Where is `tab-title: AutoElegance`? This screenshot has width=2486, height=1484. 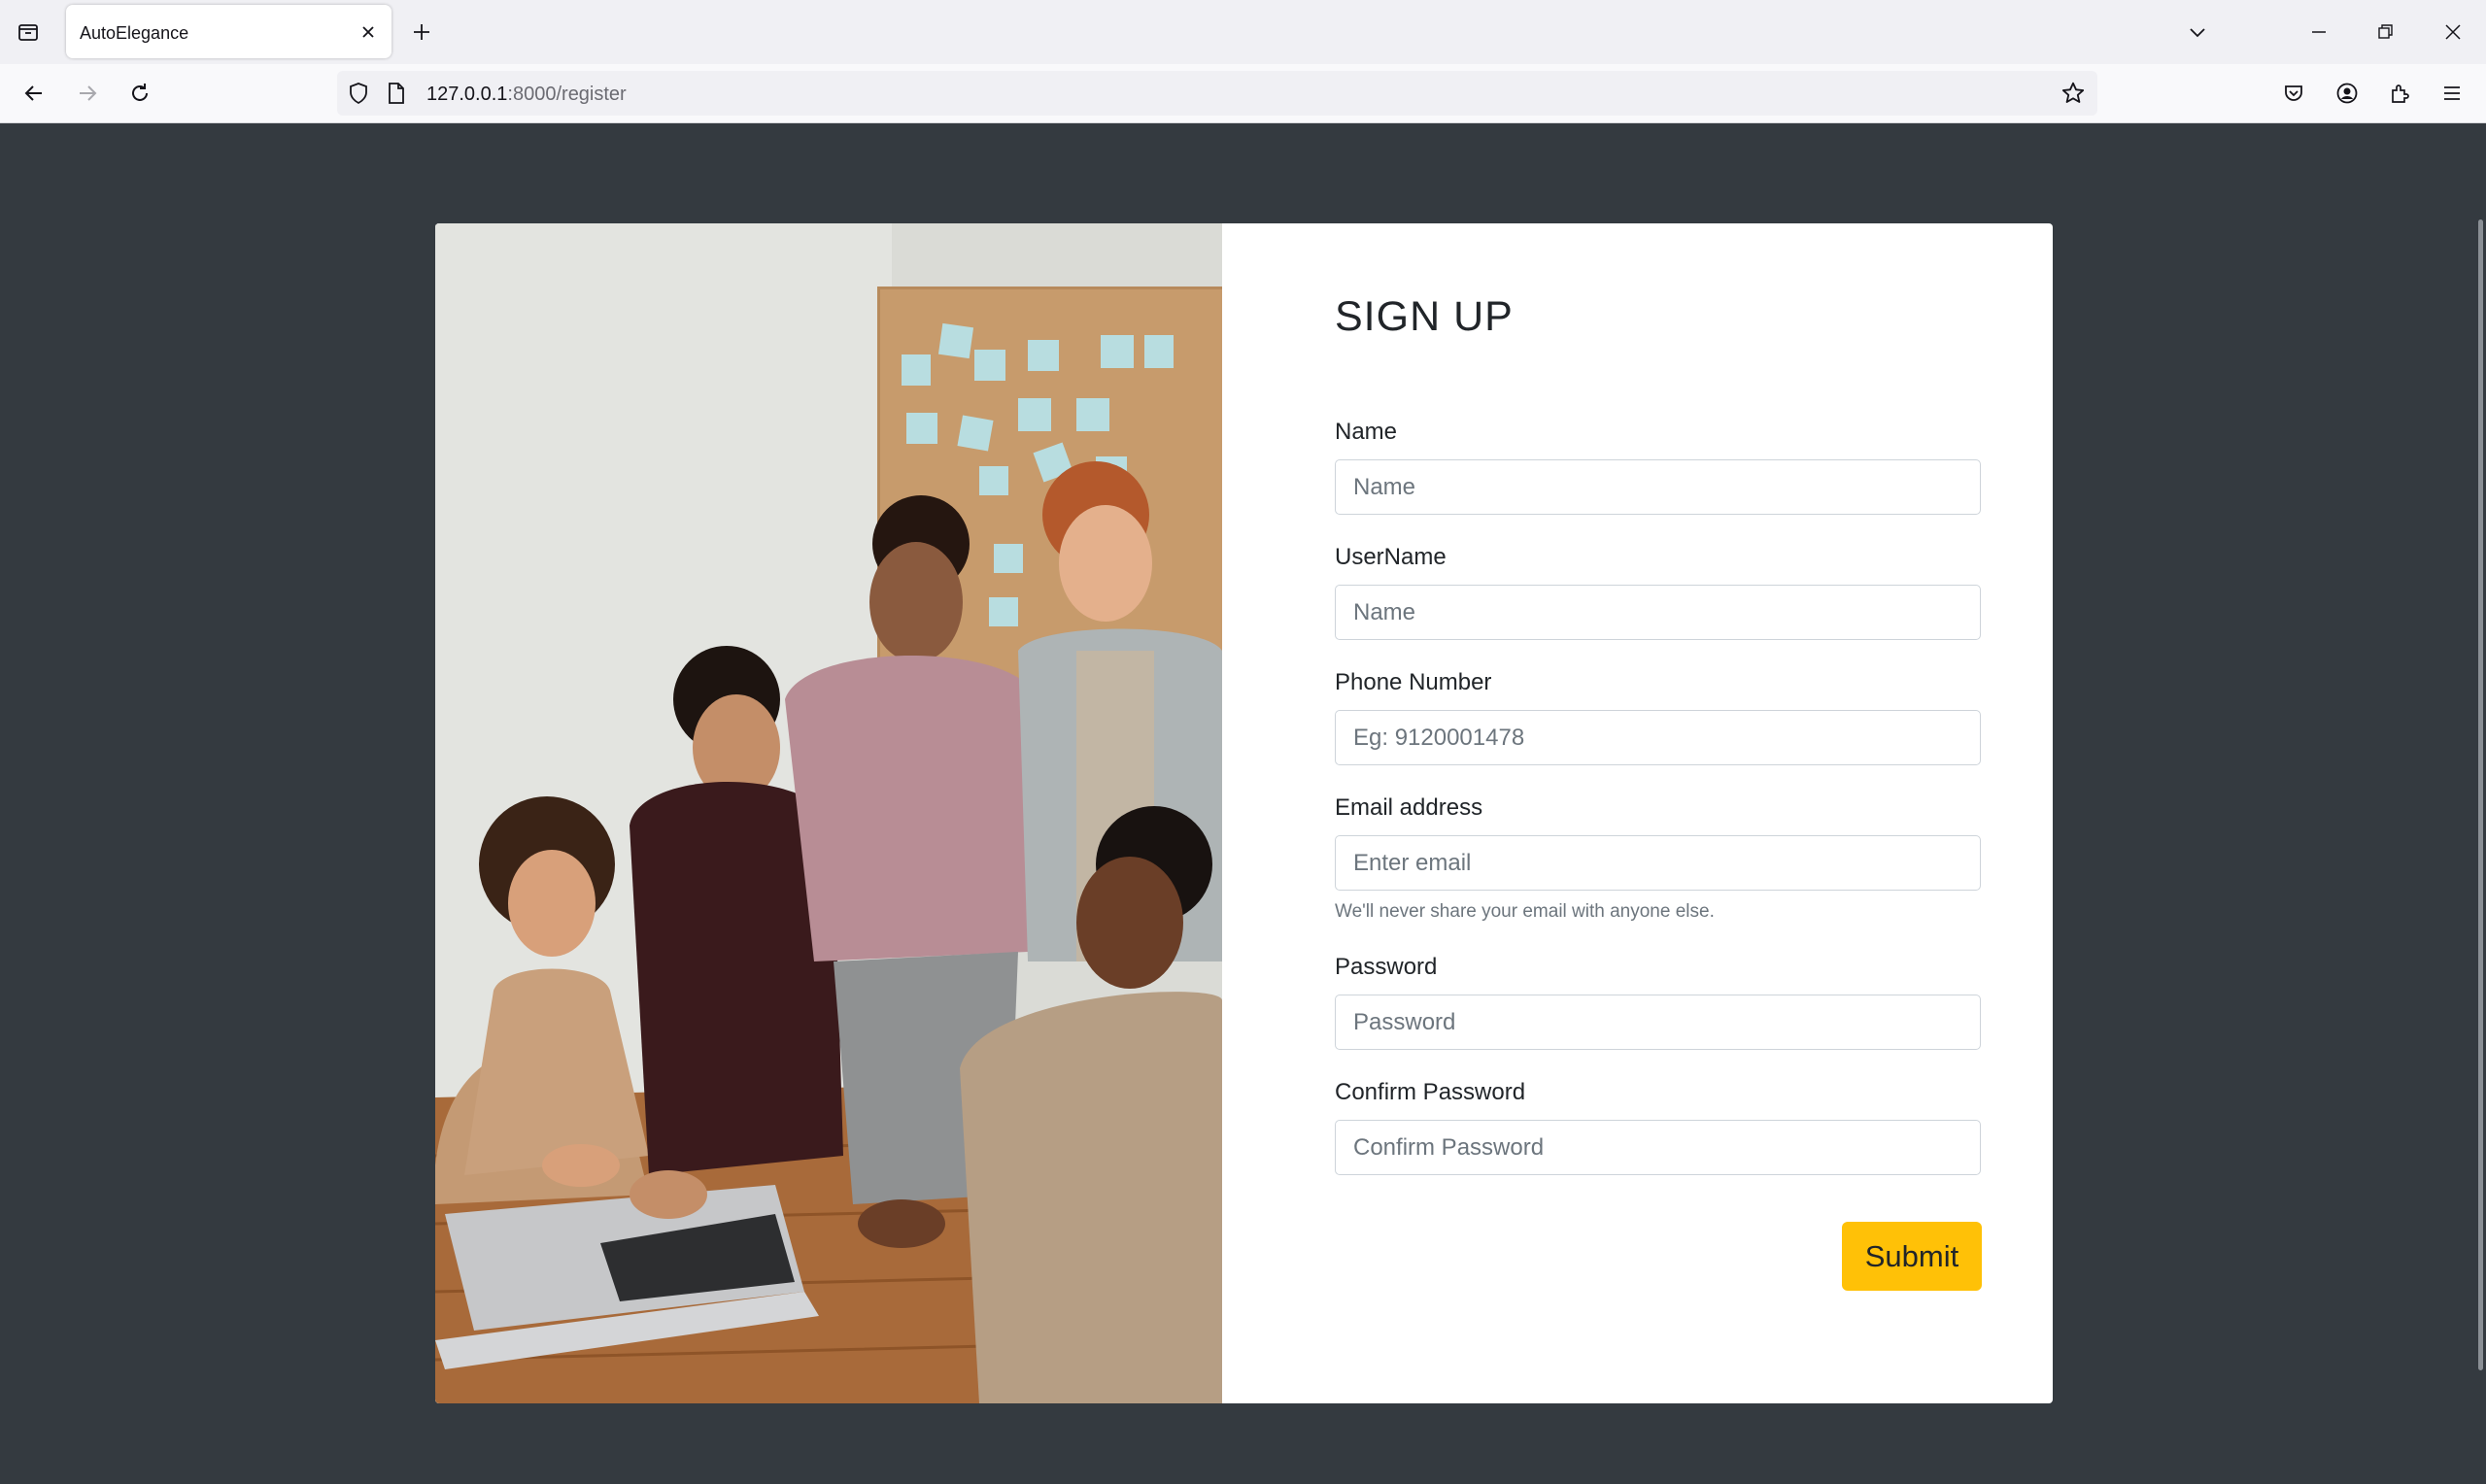 tab-title: AutoElegance is located at coordinates (134, 33).